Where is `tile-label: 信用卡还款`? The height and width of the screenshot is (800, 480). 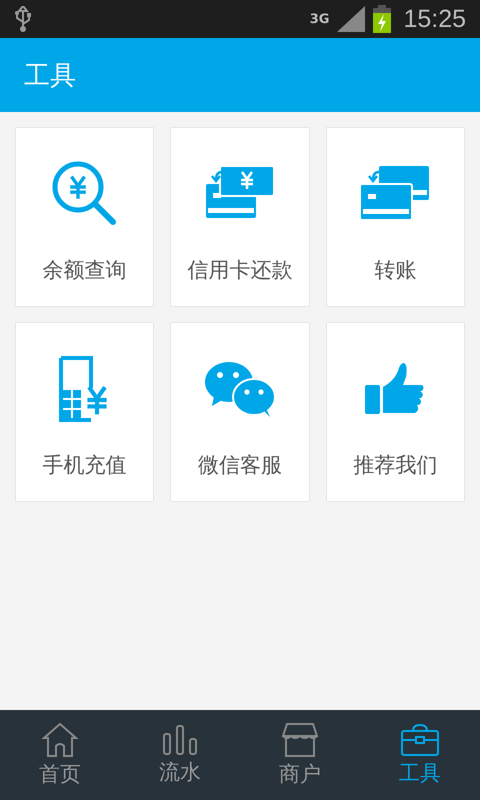 tile-label: 信用卡还款 is located at coordinates (239, 270).